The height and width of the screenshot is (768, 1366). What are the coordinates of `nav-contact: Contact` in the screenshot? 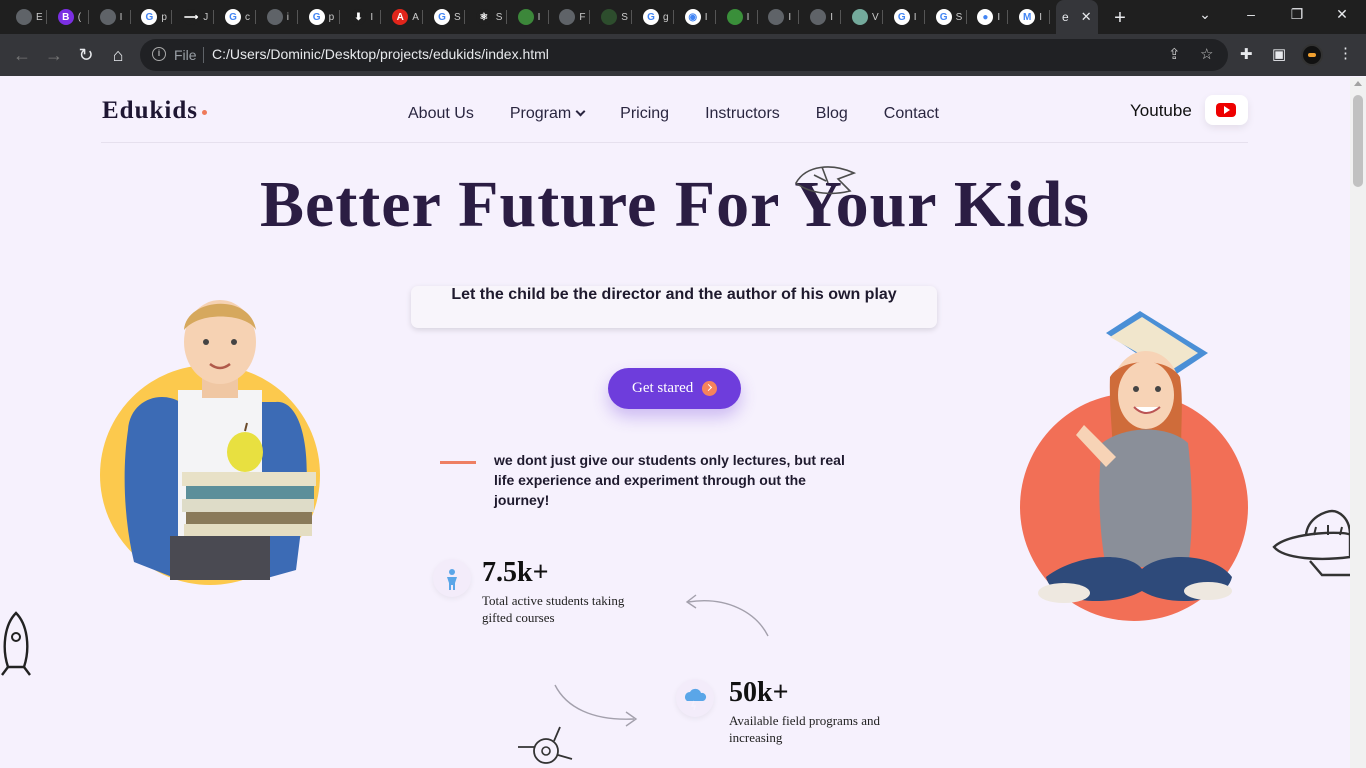 It's located at (911, 114).